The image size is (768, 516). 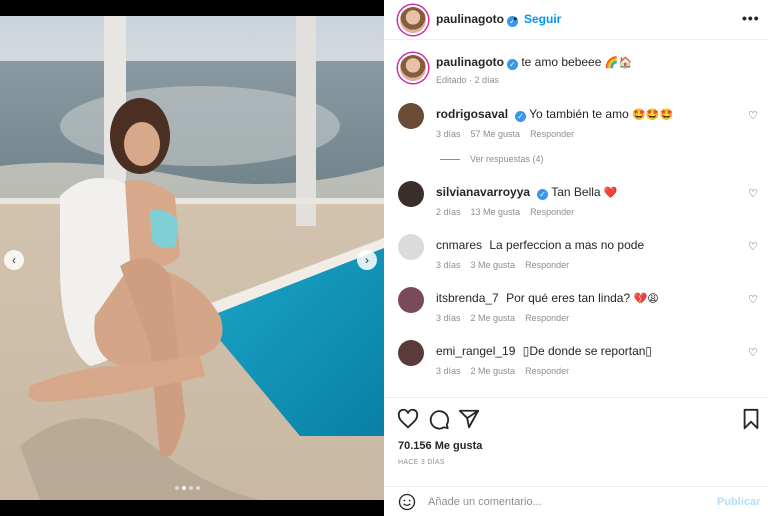 I want to click on comment-text: itsbrenda_7 Por qué eres tan linda? 💔😩, so click(x=586, y=298).